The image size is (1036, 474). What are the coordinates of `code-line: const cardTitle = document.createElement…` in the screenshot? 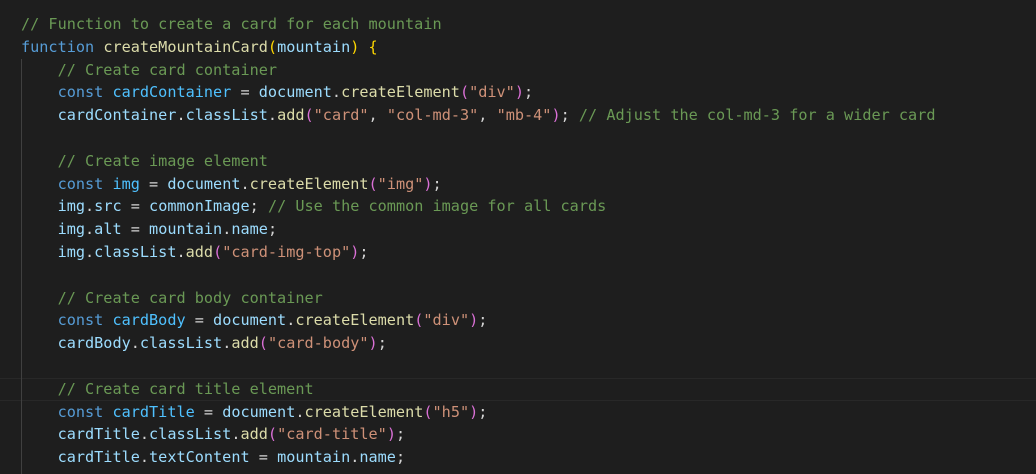 It's located at (254, 412).